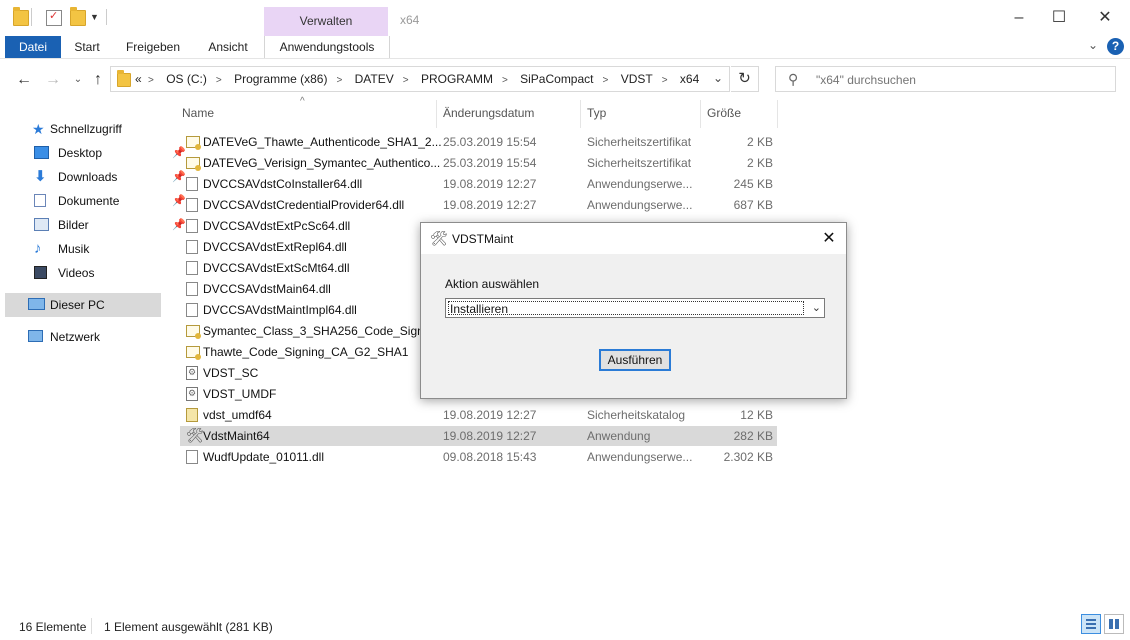  Describe the element at coordinates (87, 47) in the screenshot. I see `tab-start: Start` at that location.